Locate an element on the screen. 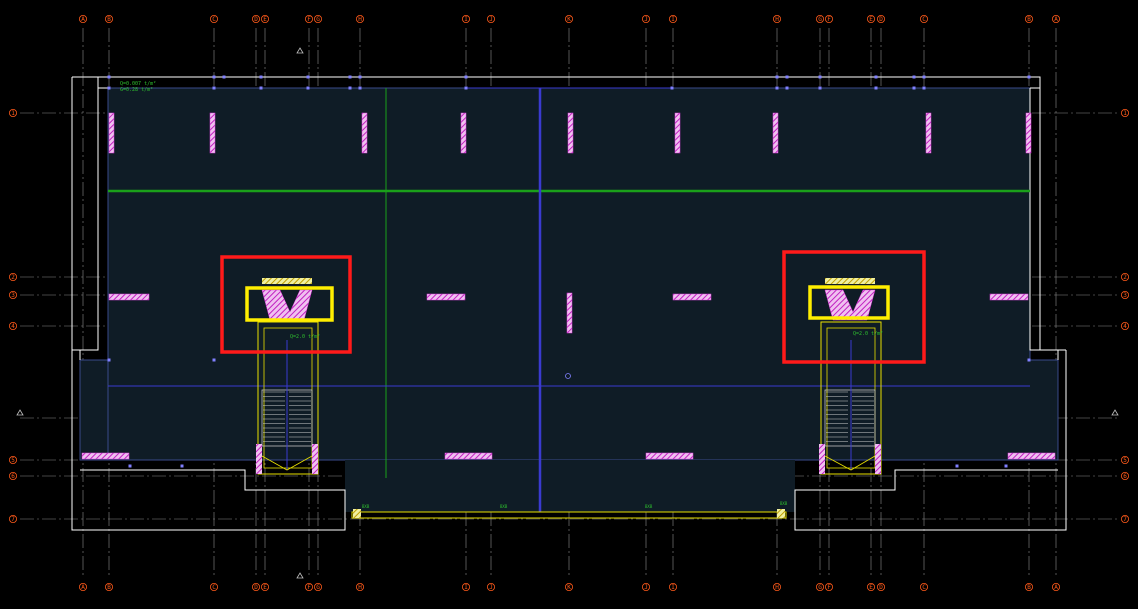 The width and height of the screenshot is (1138, 609). row-axis-label: 3 is located at coordinates (13, 295).